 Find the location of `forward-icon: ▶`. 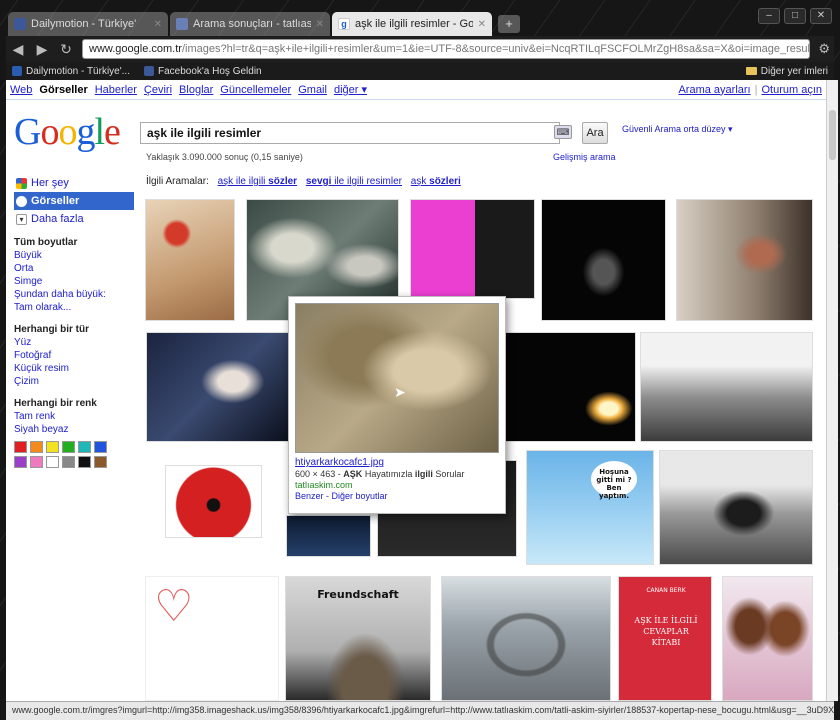

forward-icon: ▶ is located at coordinates (42, 49).